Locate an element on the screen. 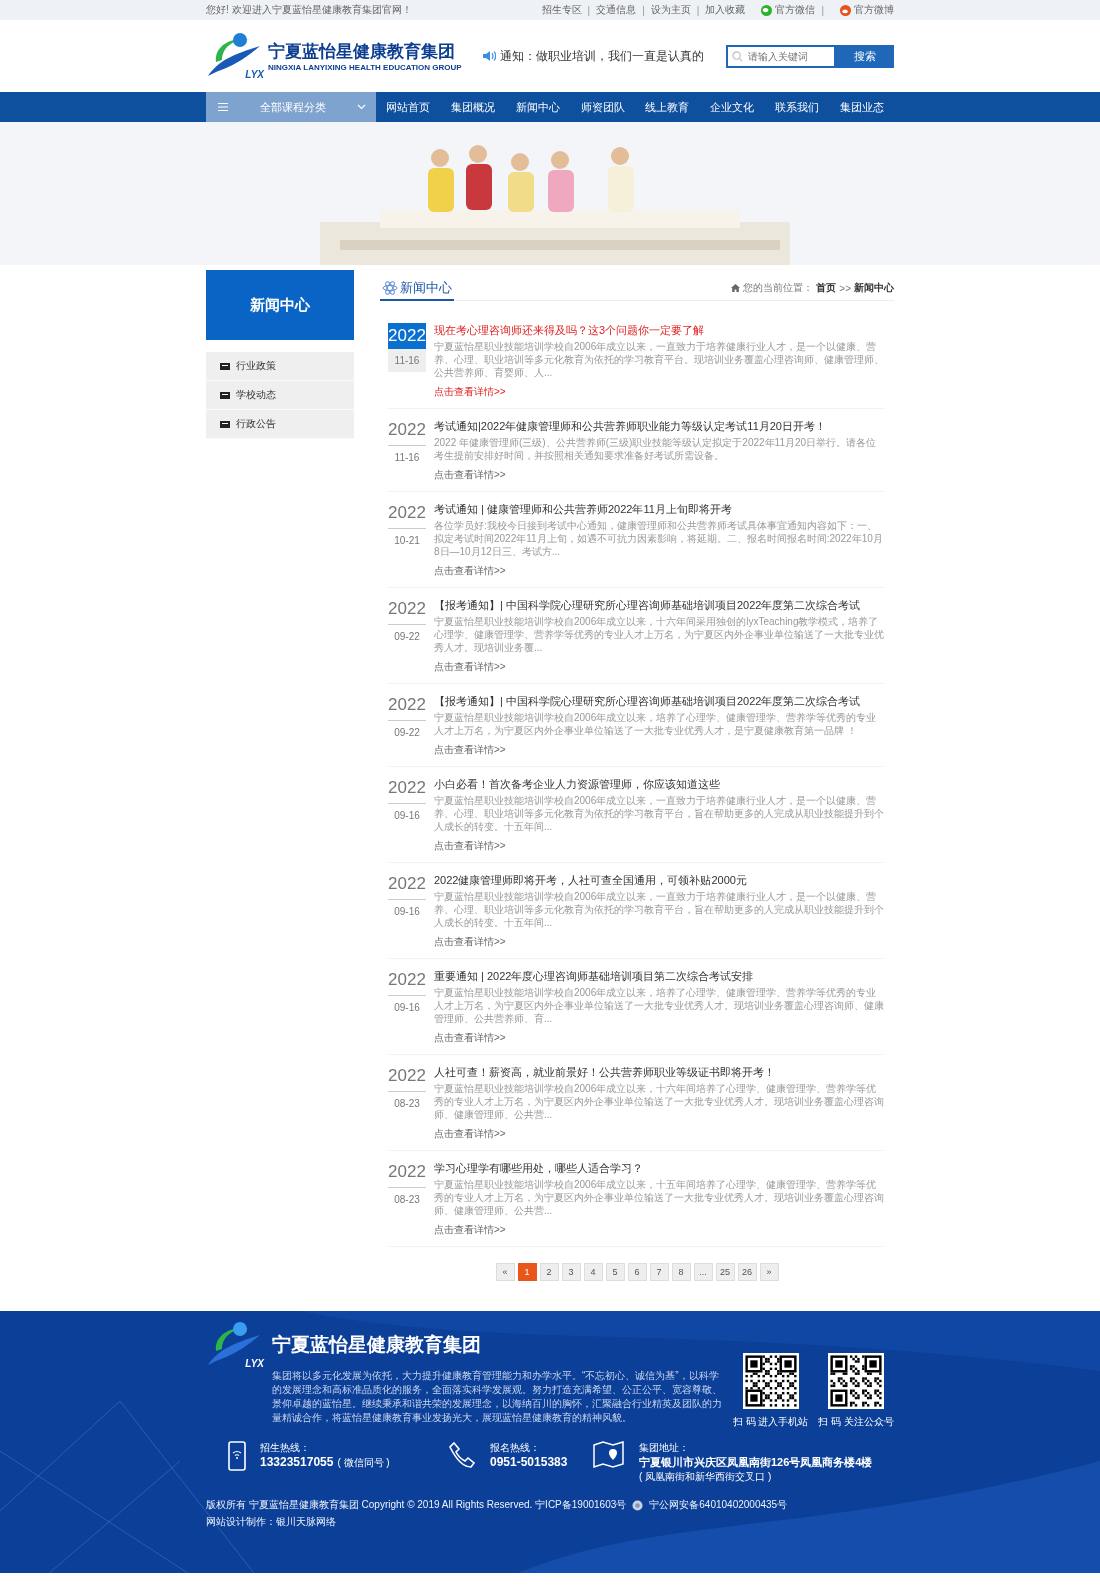 The image size is (1100, 1590). nav-tab: 企业文化 is located at coordinates (732, 107).